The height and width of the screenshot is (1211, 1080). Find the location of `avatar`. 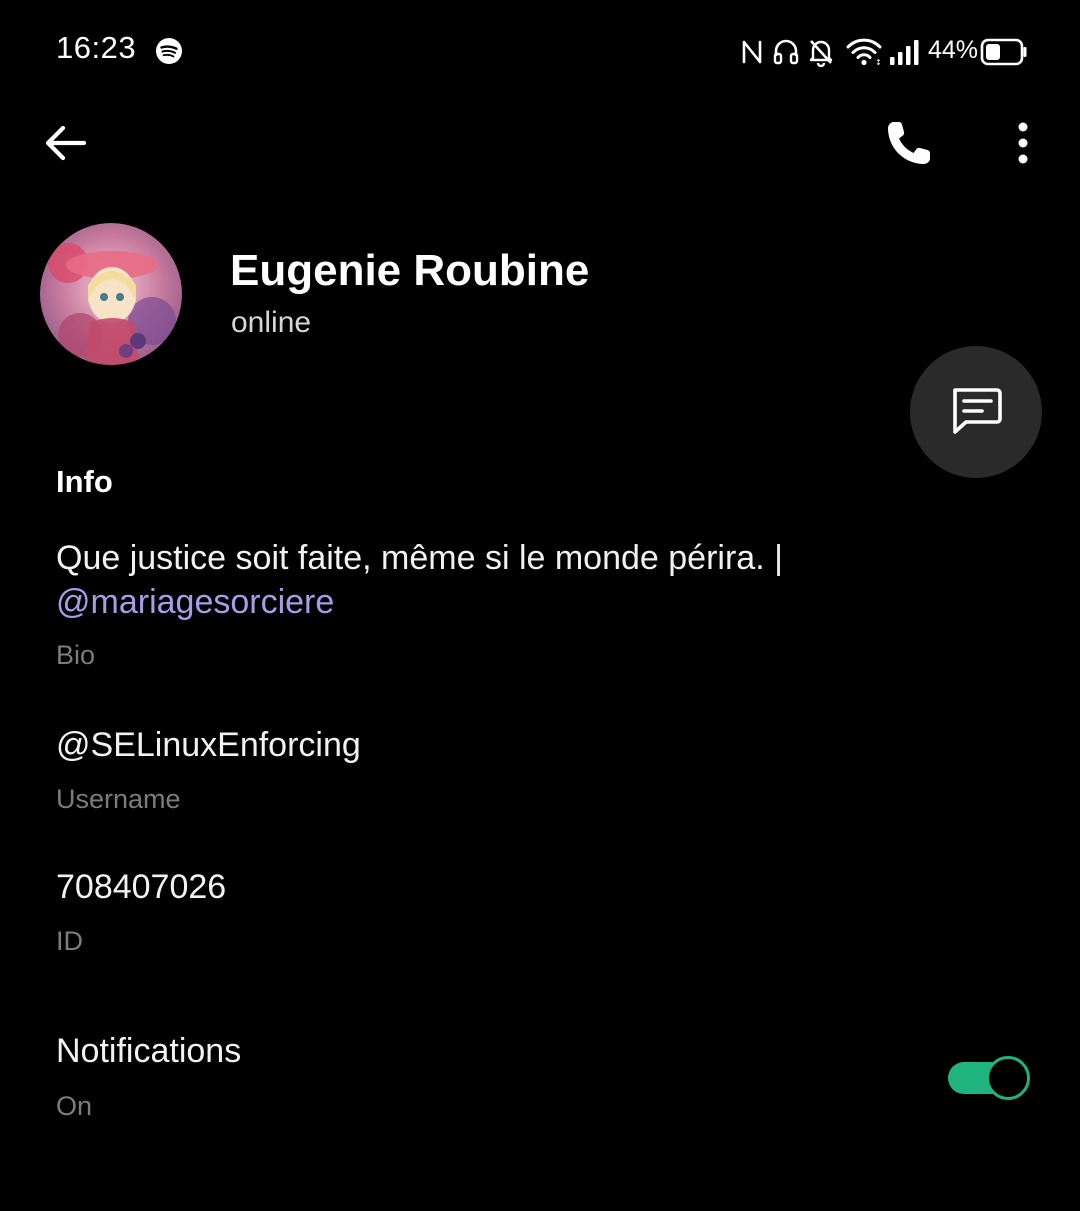

avatar is located at coordinates (111, 294).